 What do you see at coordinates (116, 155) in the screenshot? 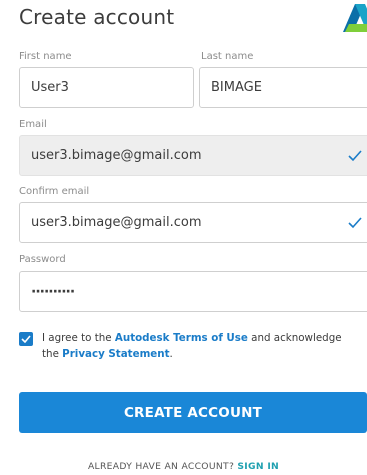
I see `email-value: user3.bimage@gmail.com` at bounding box center [116, 155].